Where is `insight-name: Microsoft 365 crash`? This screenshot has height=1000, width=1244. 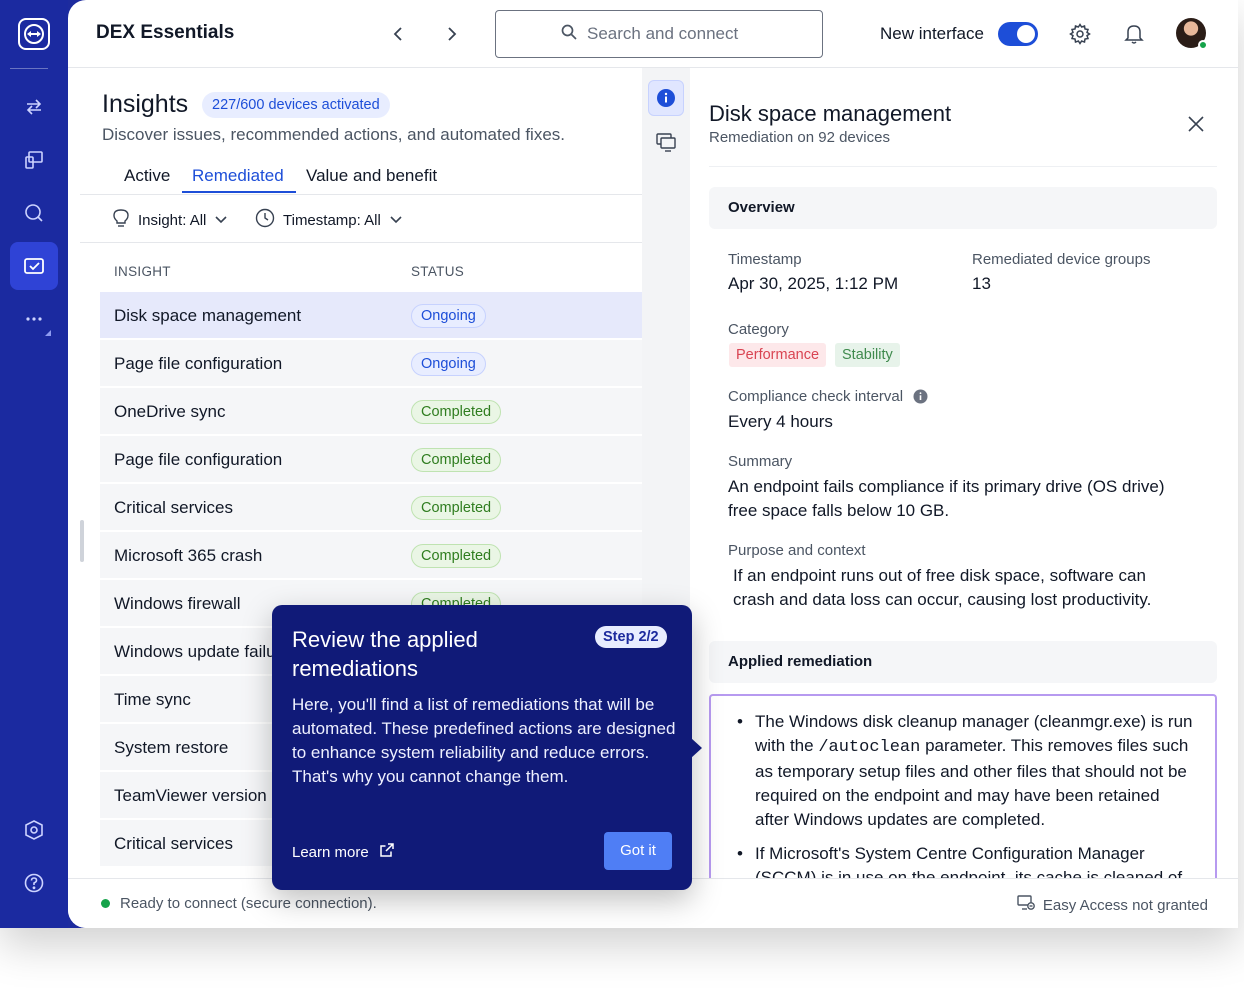
insight-name: Microsoft 365 crash is located at coordinates (188, 555).